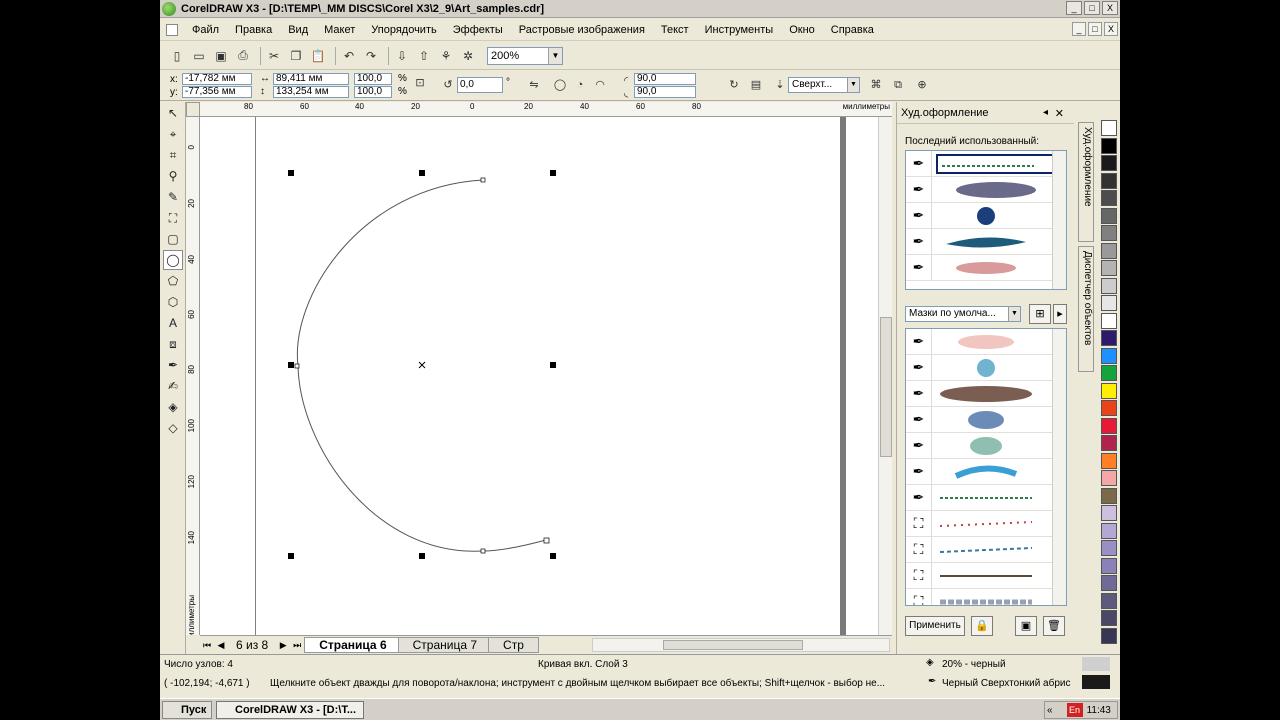  I want to click on first-page-icon: ⏮, so click(207, 645).